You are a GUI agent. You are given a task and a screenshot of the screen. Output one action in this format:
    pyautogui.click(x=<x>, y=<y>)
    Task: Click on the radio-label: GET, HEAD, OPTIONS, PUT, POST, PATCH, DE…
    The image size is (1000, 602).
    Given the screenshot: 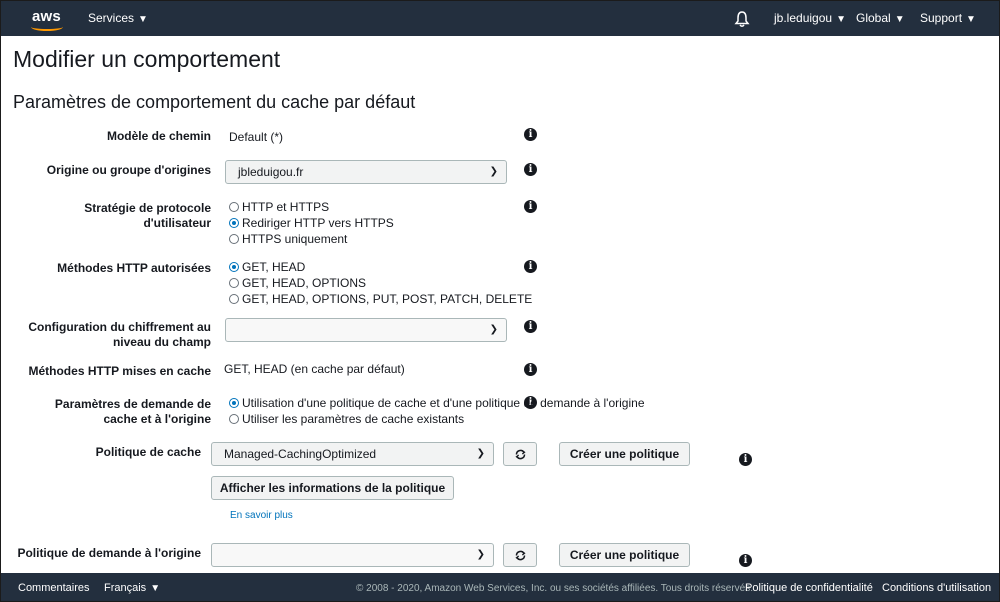 What is the action you would take?
    pyautogui.click(x=387, y=299)
    